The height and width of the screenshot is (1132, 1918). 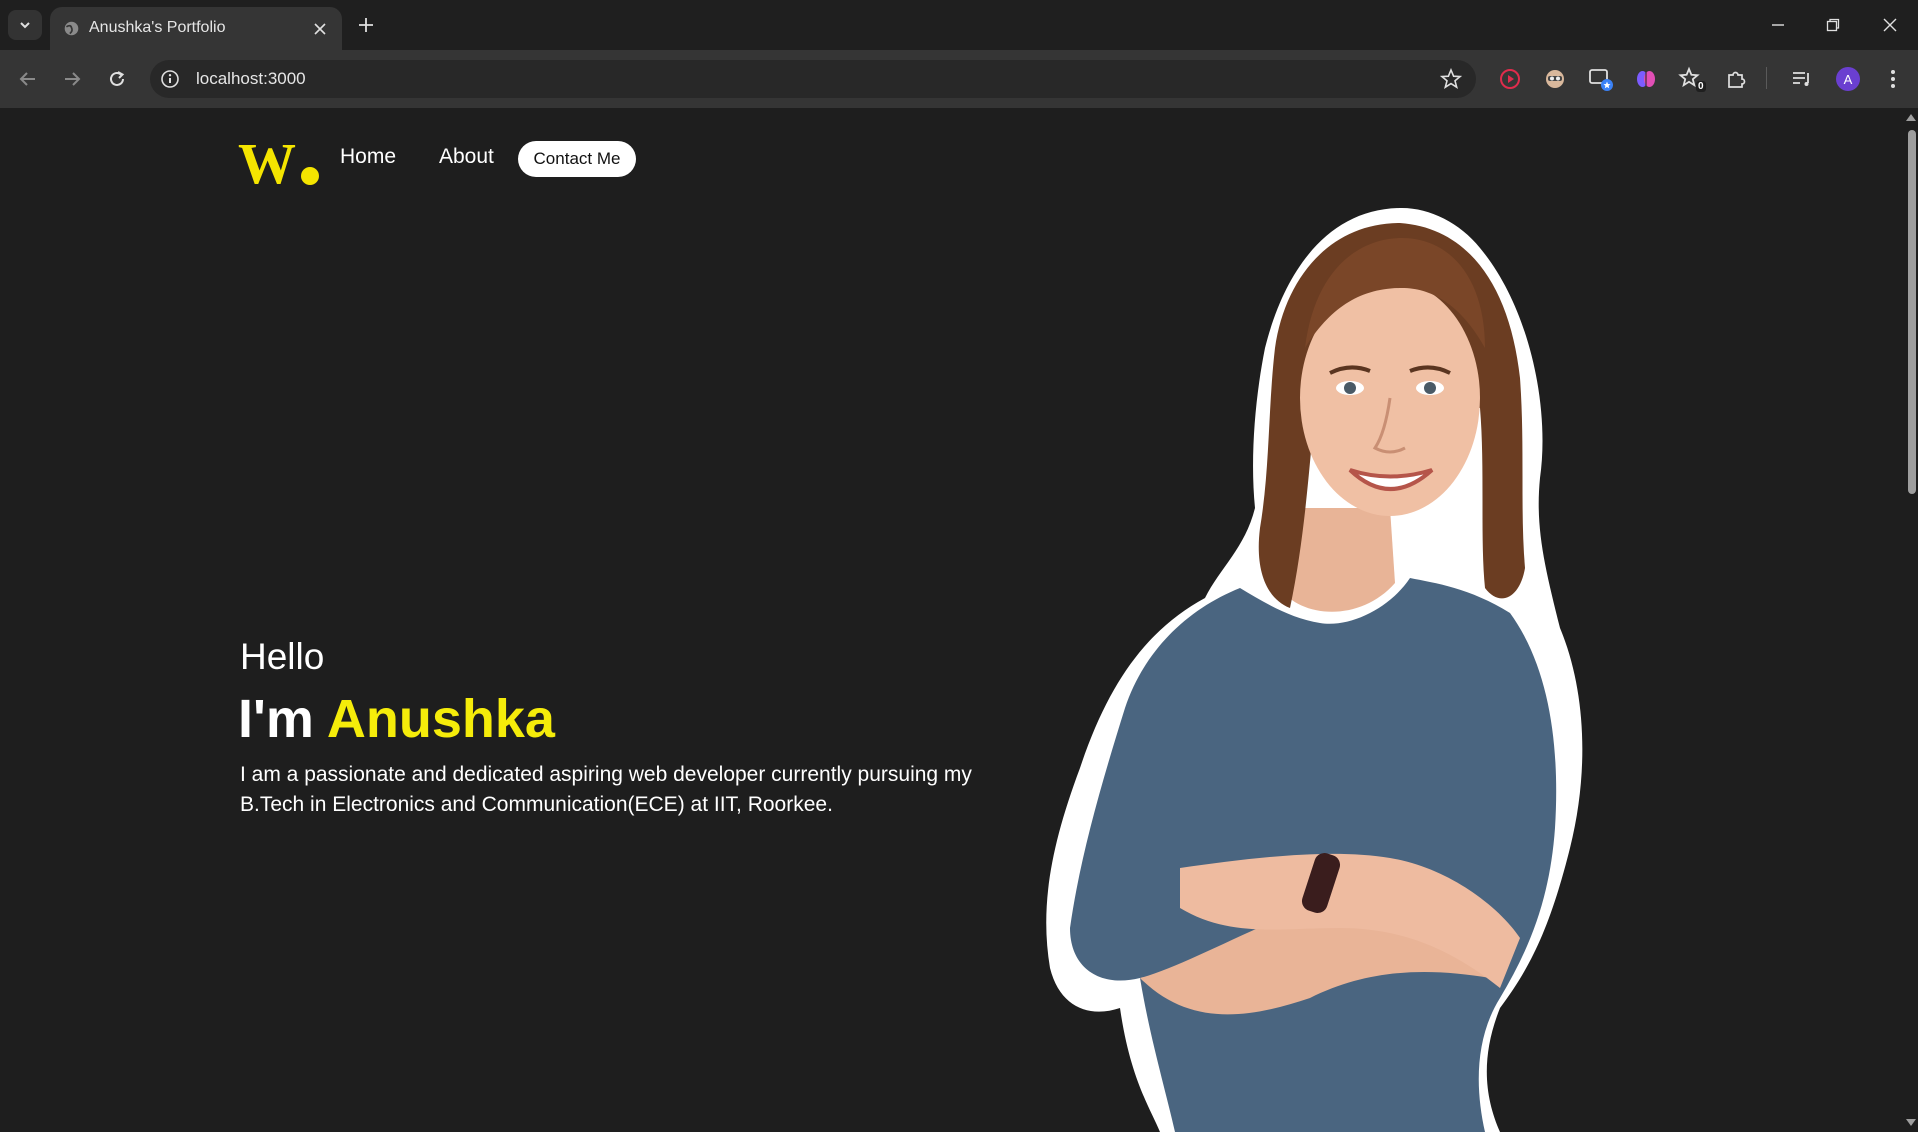 I want to click on forward-icon, so click(x=73, y=79).